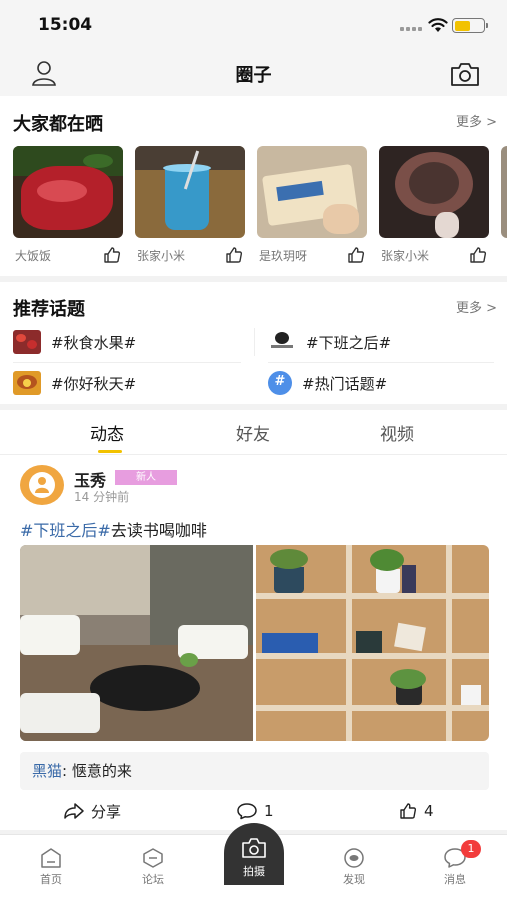 Image resolution: width=507 pixels, height=900 pixels. What do you see at coordinates (476, 306) in the screenshot?
I see `topics-more-link: 更多 >` at bounding box center [476, 306].